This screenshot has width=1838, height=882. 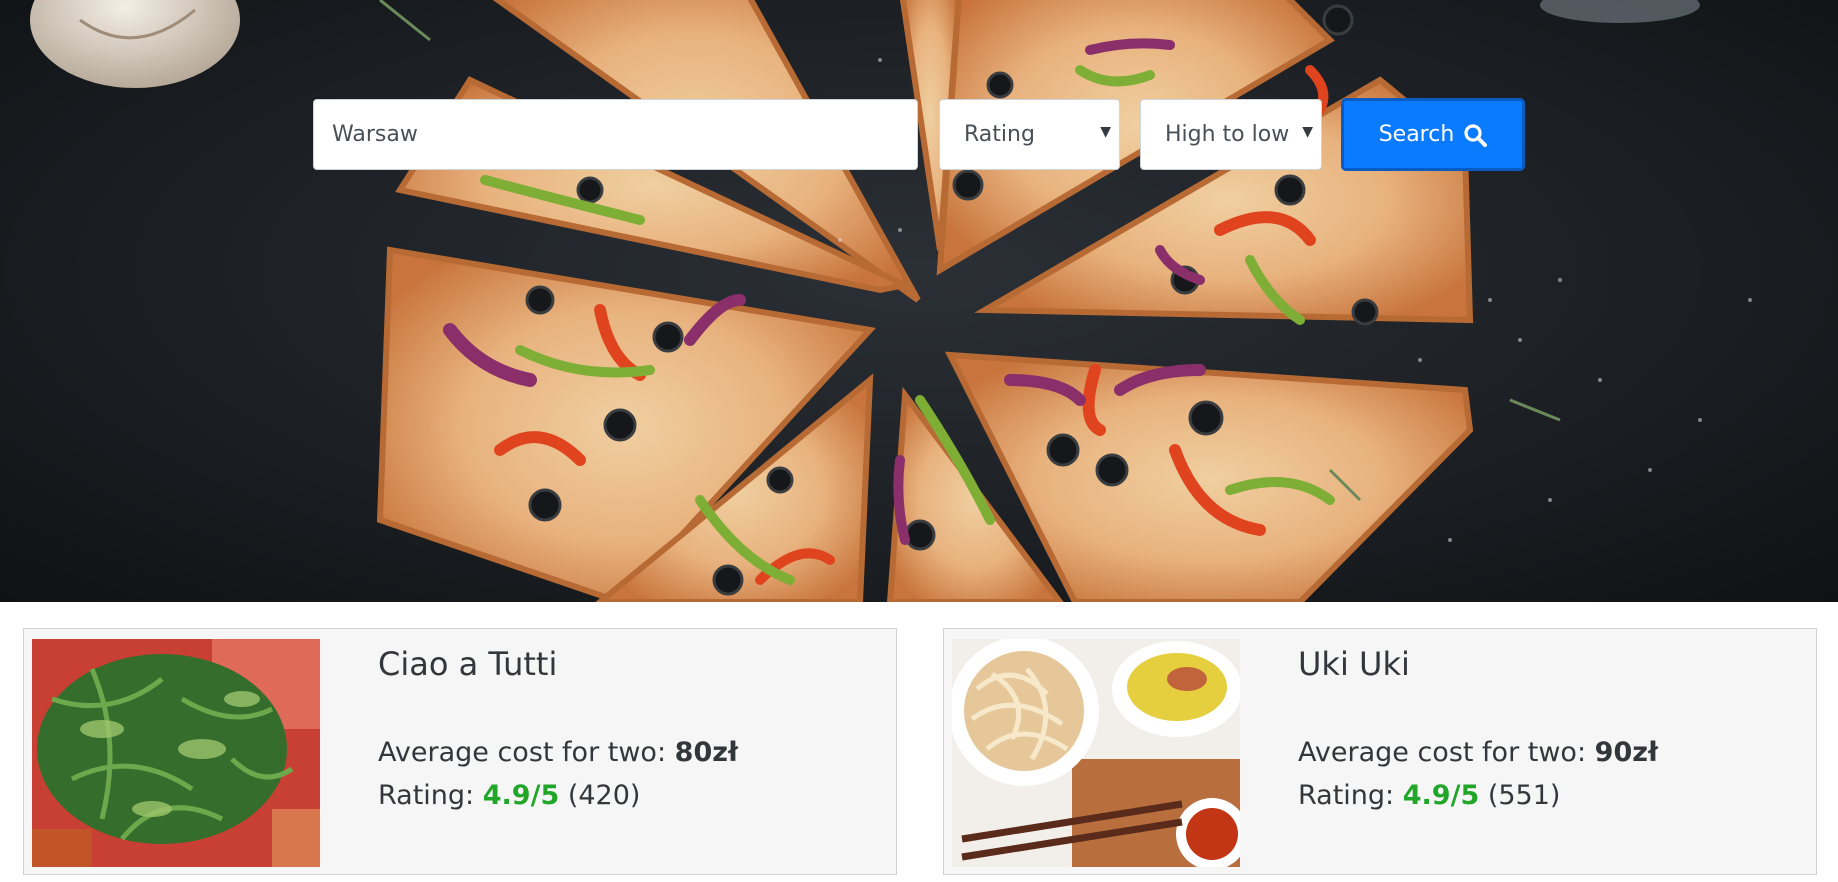 What do you see at coordinates (999, 134) in the screenshot?
I see `sort-by-value: Rating` at bounding box center [999, 134].